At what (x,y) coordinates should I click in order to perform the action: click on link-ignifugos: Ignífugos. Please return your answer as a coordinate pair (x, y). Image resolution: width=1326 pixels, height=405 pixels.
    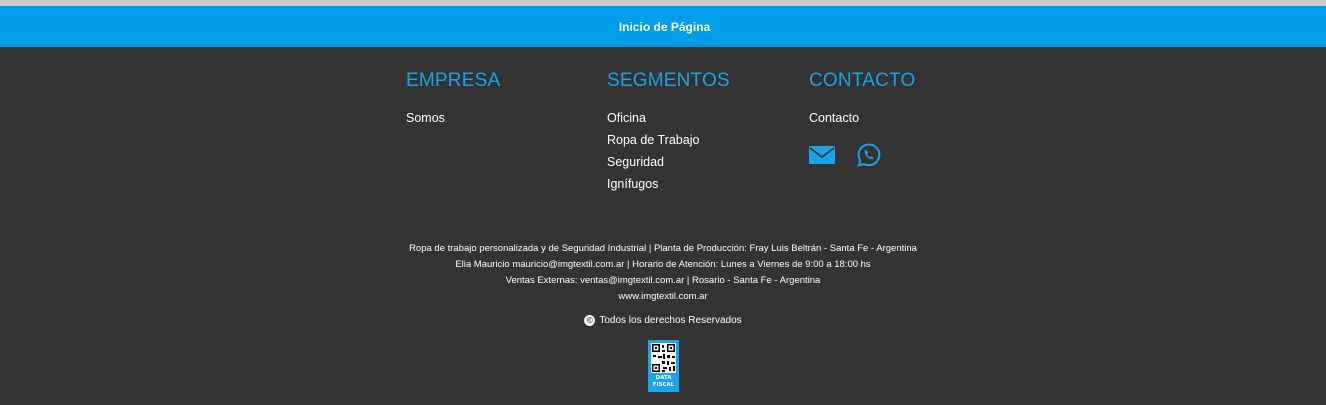
    Looking at the image, I should click on (668, 184).